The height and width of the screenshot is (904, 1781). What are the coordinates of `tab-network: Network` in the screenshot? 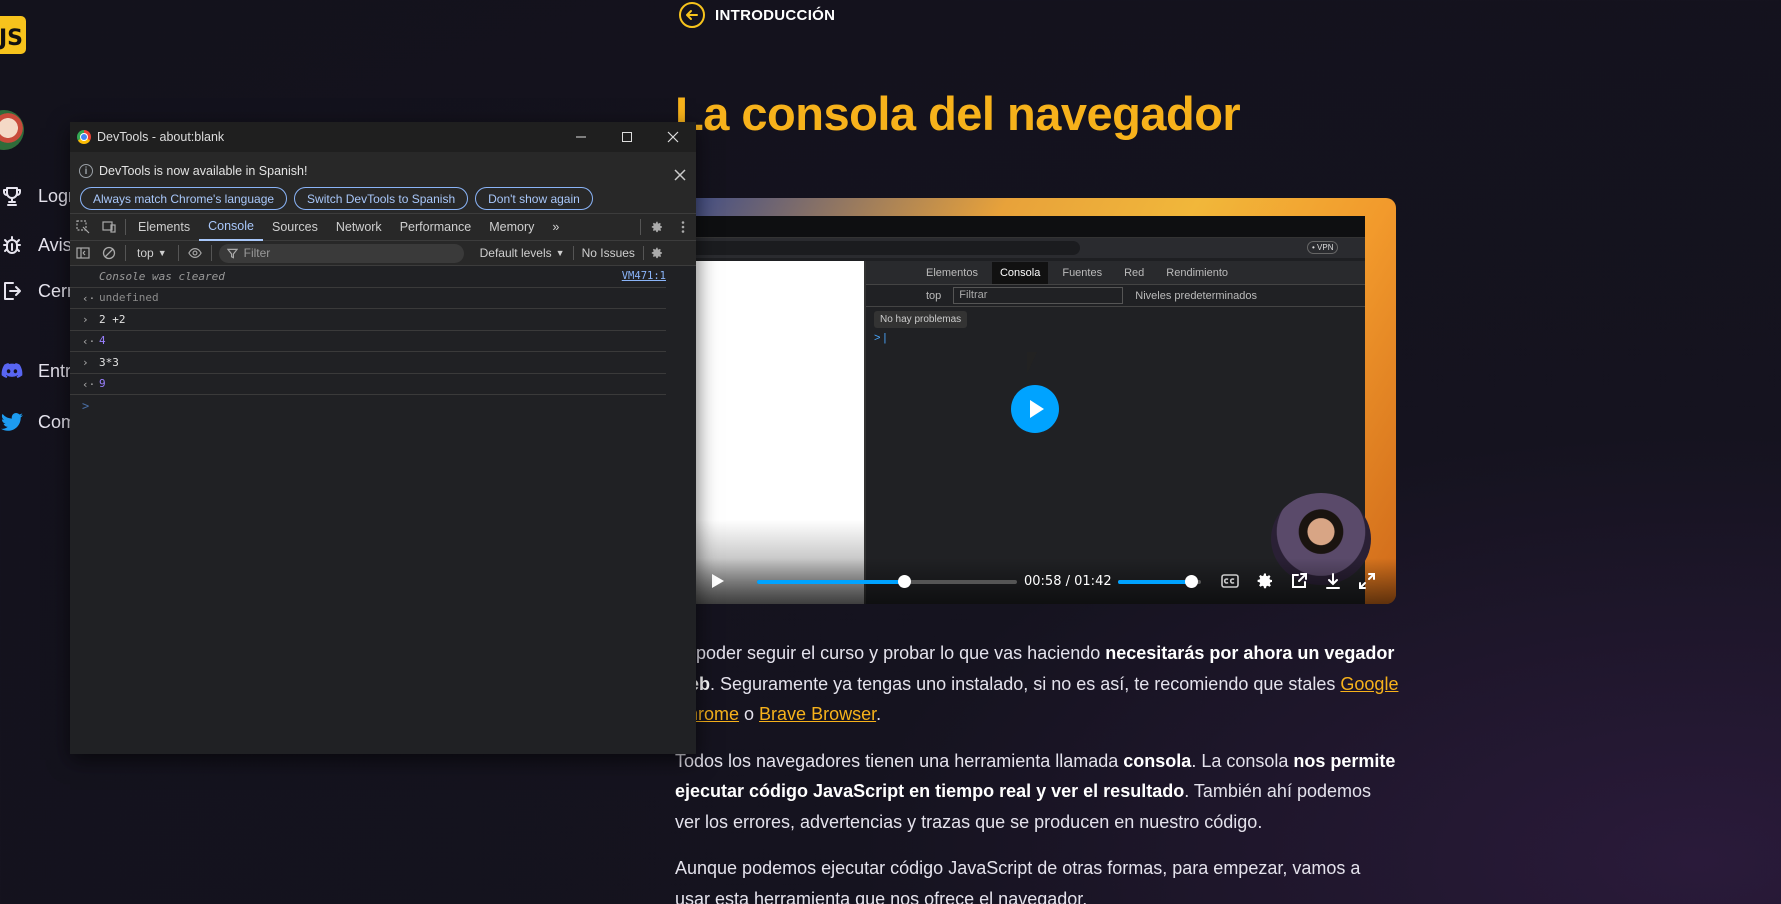 It's located at (359, 227).